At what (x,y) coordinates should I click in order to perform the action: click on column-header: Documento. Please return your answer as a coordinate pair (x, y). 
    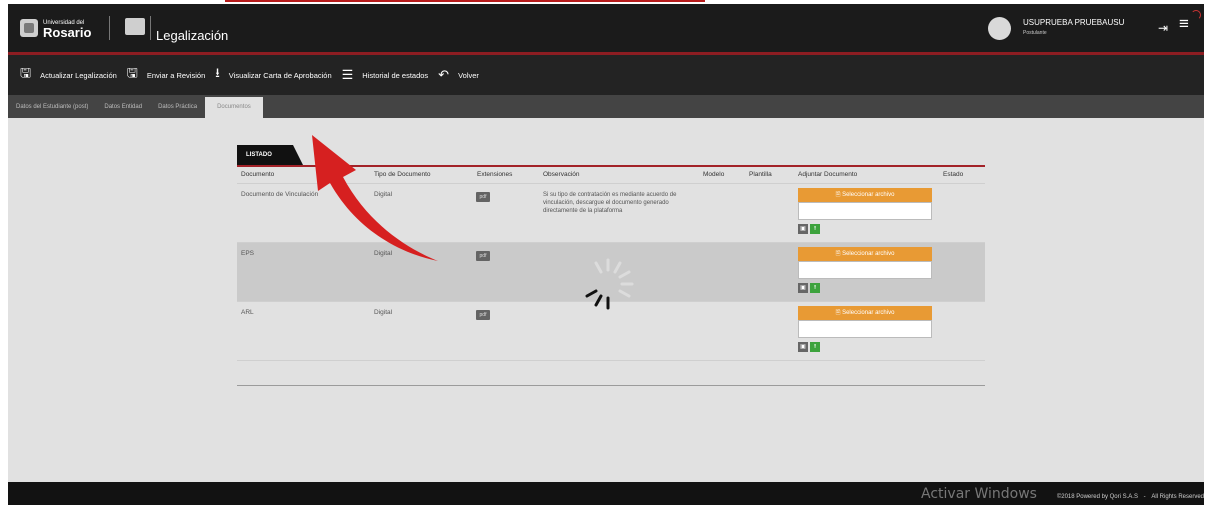
    Looking at the image, I should click on (258, 174).